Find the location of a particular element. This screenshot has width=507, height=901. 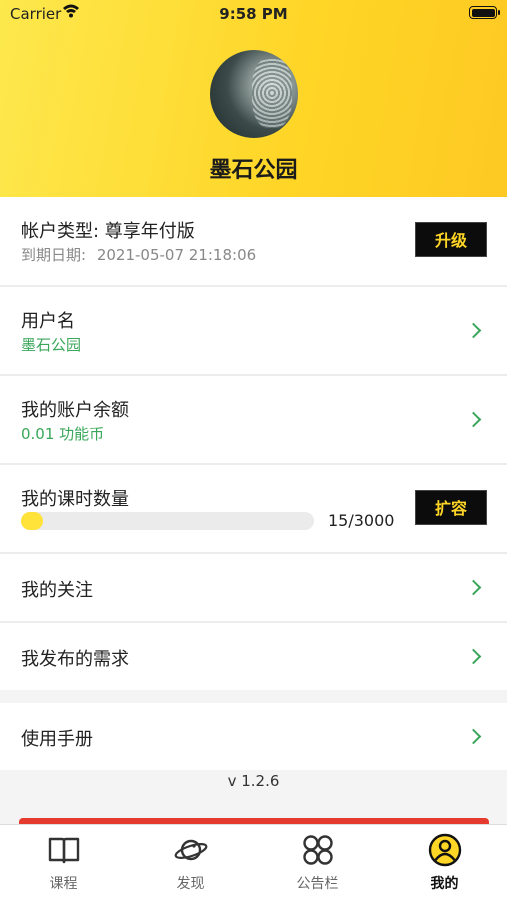

manual-row: 使用手册 is located at coordinates (253, 736).